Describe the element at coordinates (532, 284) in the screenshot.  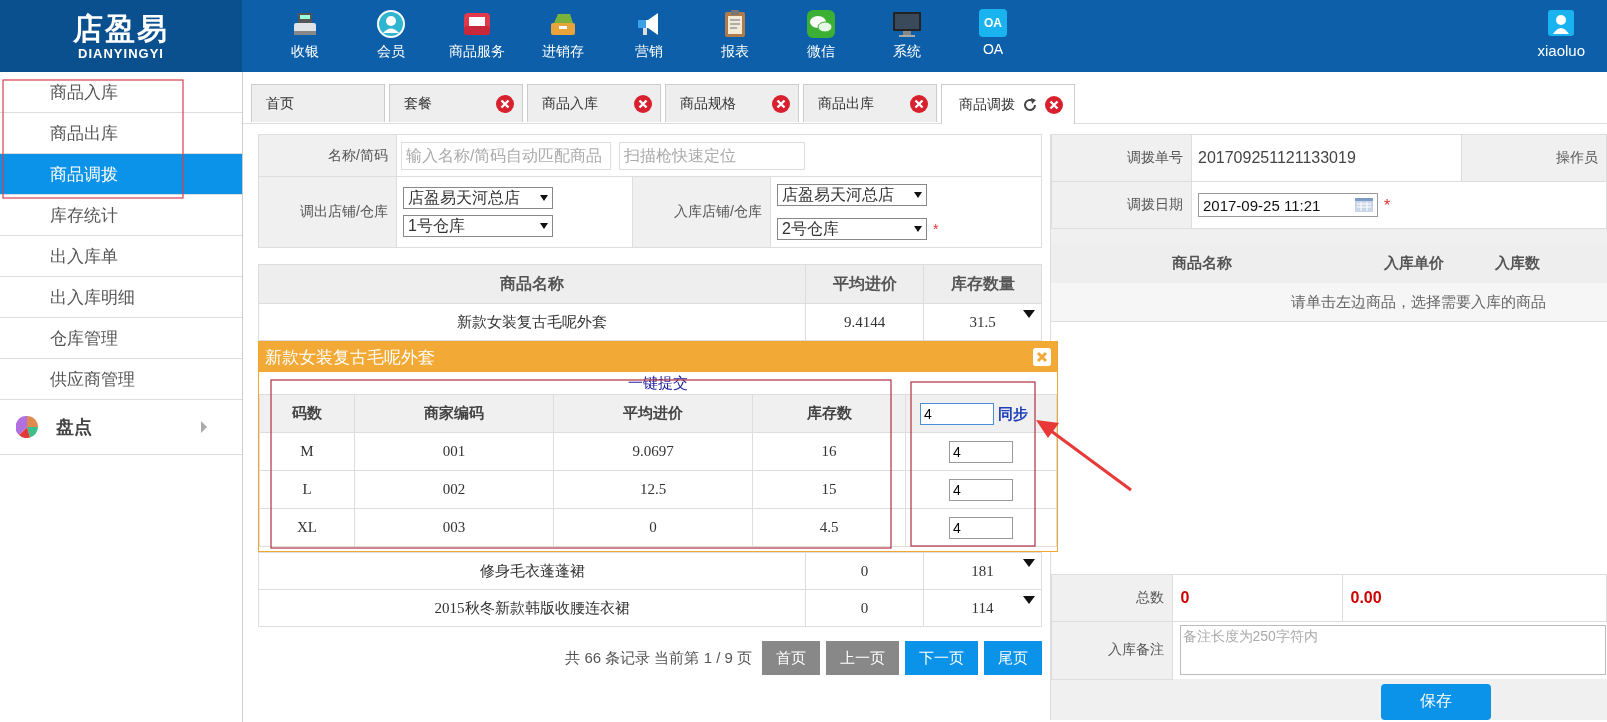
I see `column-header: 商品名称` at that location.